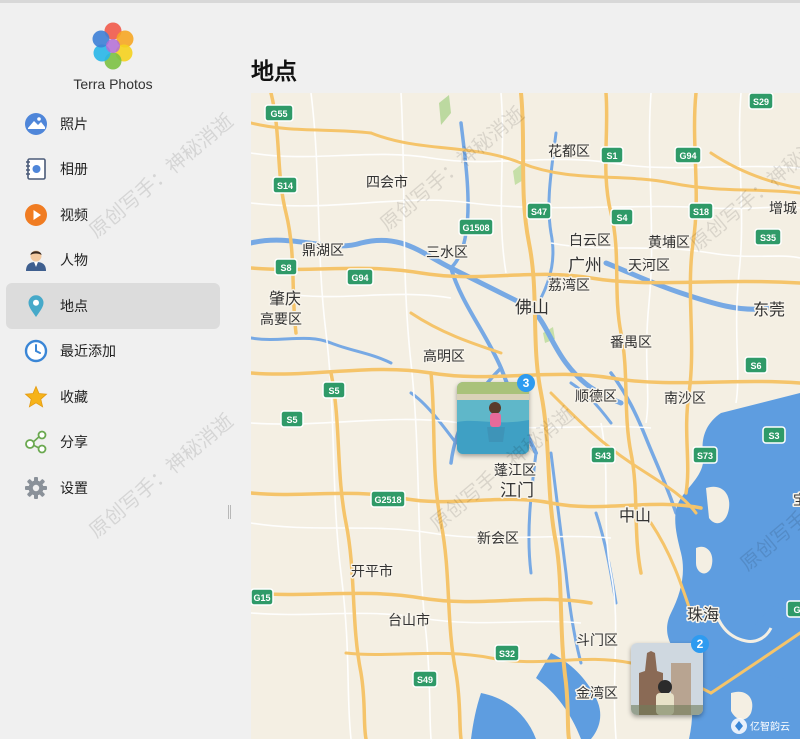 The image size is (800, 739). What do you see at coordinates (262, 597) in the screenshot?
I see `highway-shield: G15` at bounding box center [262, 597].